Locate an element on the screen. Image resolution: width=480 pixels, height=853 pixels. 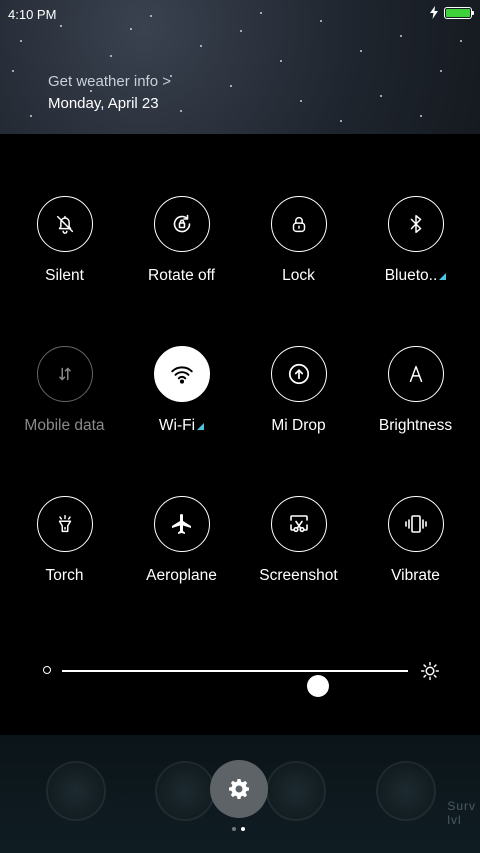
brightness-tile: Brightness is located at coordinates (415, 390).